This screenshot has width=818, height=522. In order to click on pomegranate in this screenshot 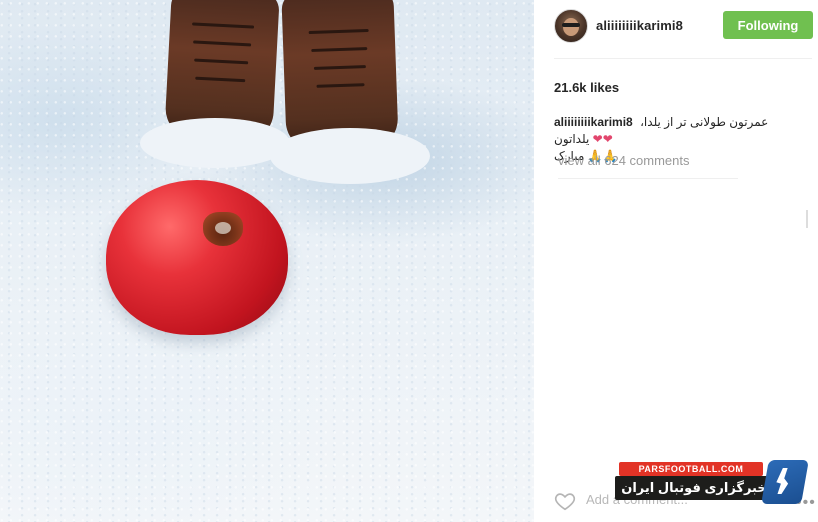, I will do `click(197, 257)`.